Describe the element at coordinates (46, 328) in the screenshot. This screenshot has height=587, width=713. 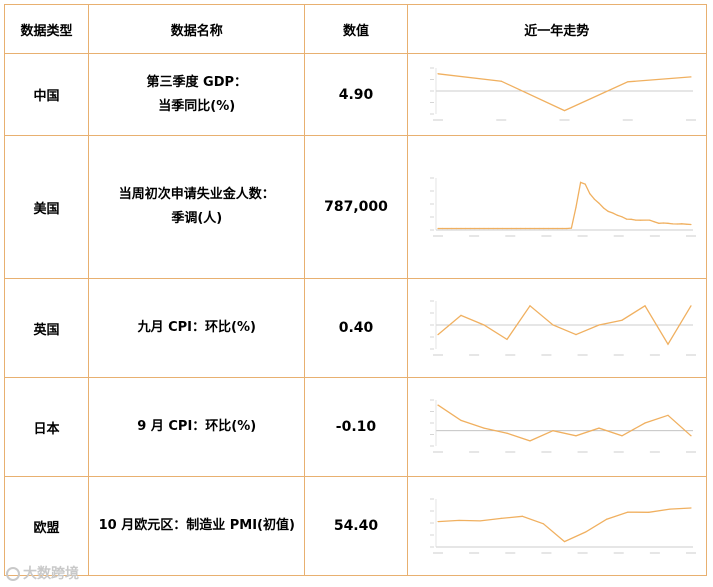
I see `country-cell: 英国` at that location.